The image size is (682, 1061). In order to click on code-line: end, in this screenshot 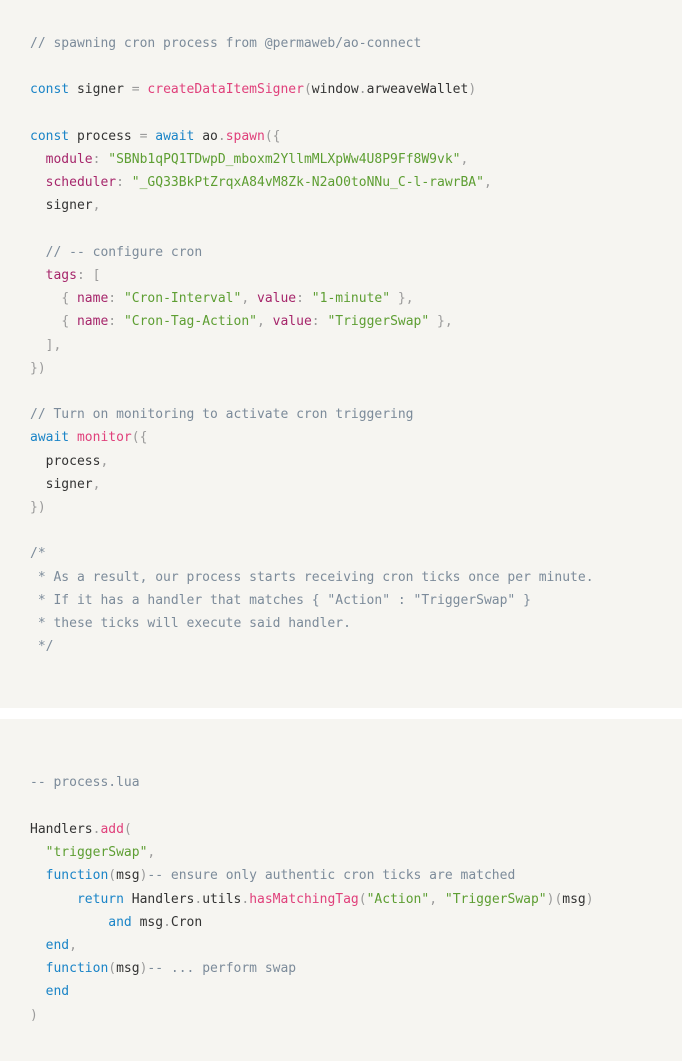, I will do `click(345, 945)`.